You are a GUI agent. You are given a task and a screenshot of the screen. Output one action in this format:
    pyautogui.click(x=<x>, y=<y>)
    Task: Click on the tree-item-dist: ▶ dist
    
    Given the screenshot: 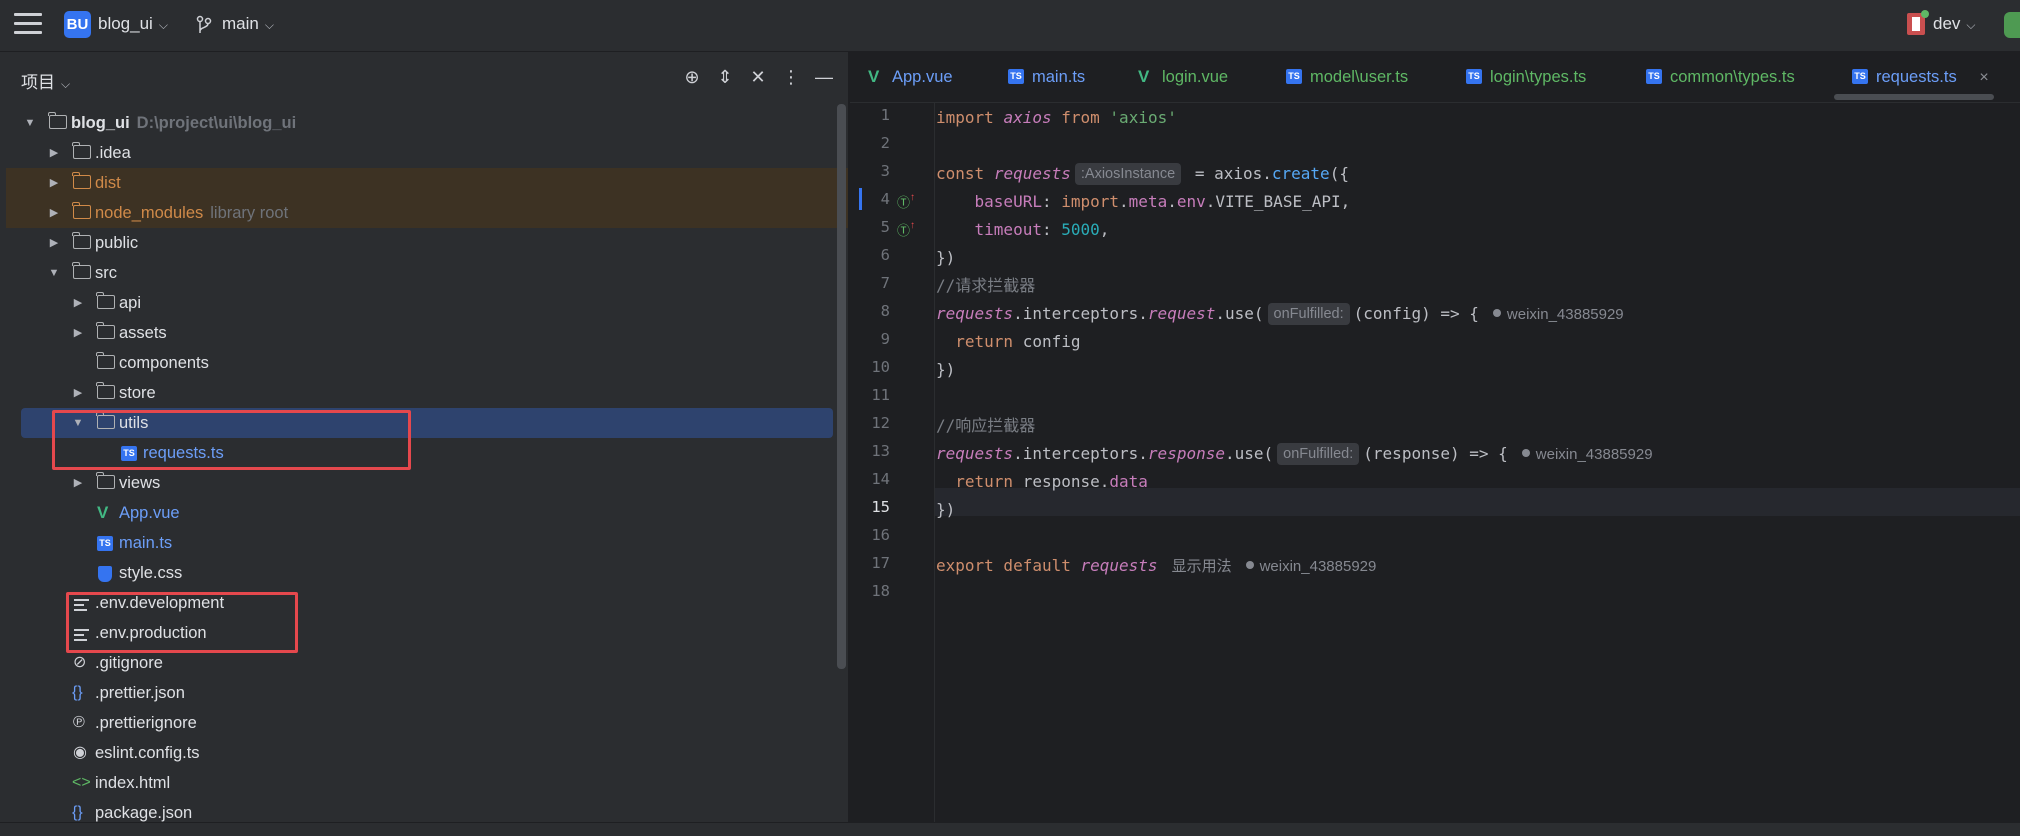 What is the action you would take?
    pyautogui.click(x=427, y=183)
    